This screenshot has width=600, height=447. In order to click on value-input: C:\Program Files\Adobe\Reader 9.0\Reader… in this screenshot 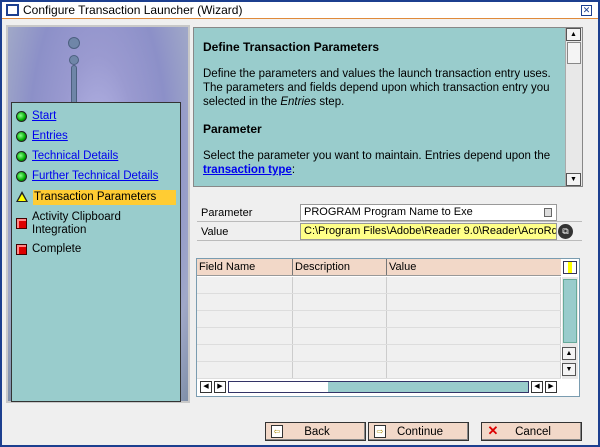, I will do `click(428, 231)`.